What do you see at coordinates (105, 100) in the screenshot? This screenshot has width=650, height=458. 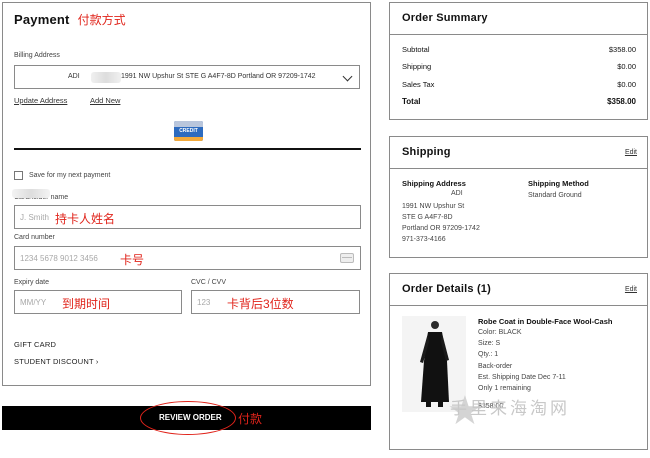 I see `add-new-address-link: Add New` at bounding box center [105, 100].